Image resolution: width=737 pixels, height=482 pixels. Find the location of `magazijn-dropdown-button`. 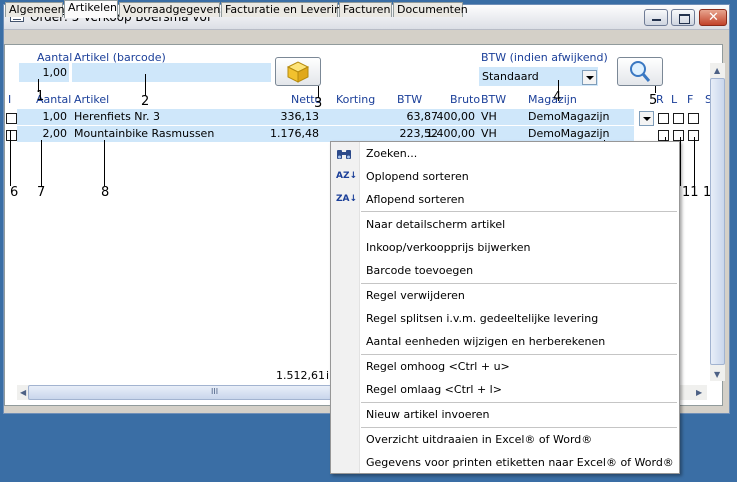

magazijn-dropdown-button is located at coordinates (646, 118).